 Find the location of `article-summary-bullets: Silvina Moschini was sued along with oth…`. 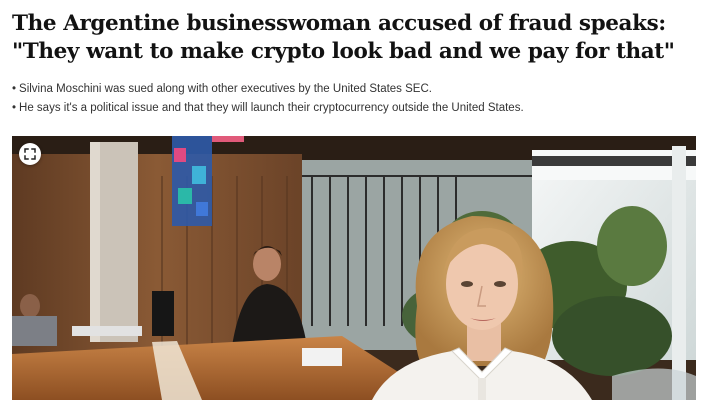

article-summary-bullets: Silvina Moschini was sued along with oth… is located at coordinates (357, 99).